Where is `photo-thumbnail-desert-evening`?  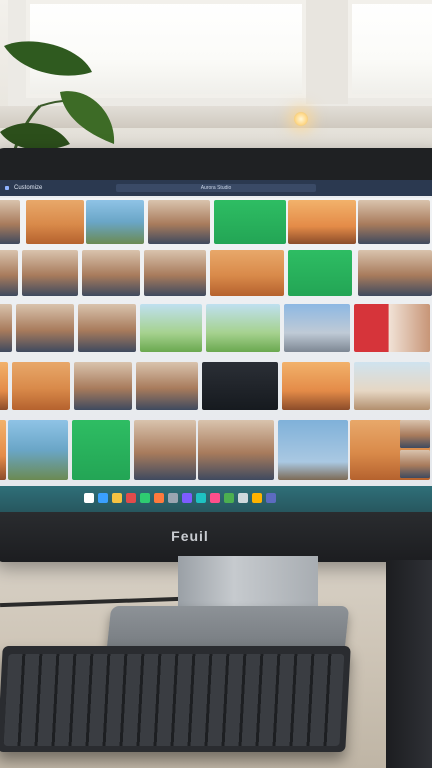 photo-thumbnail-desert-evening is located at coordinates (3, 450).